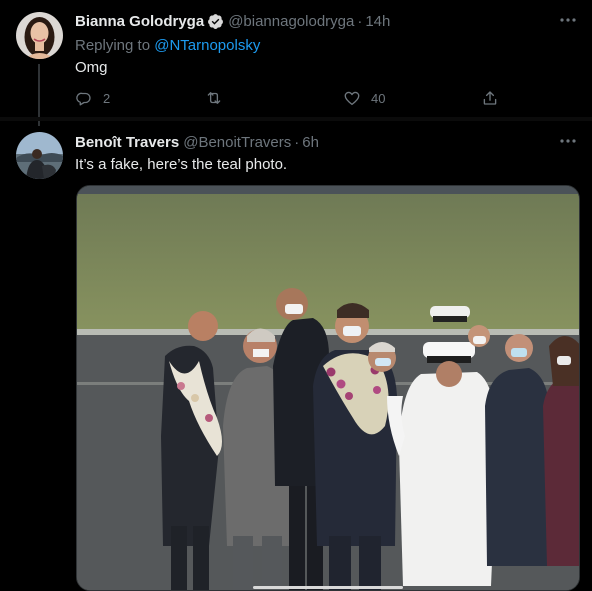 The width and height of the screenshot is (592, 591). I want to click on timestamp: 6h, so click(310, 142).